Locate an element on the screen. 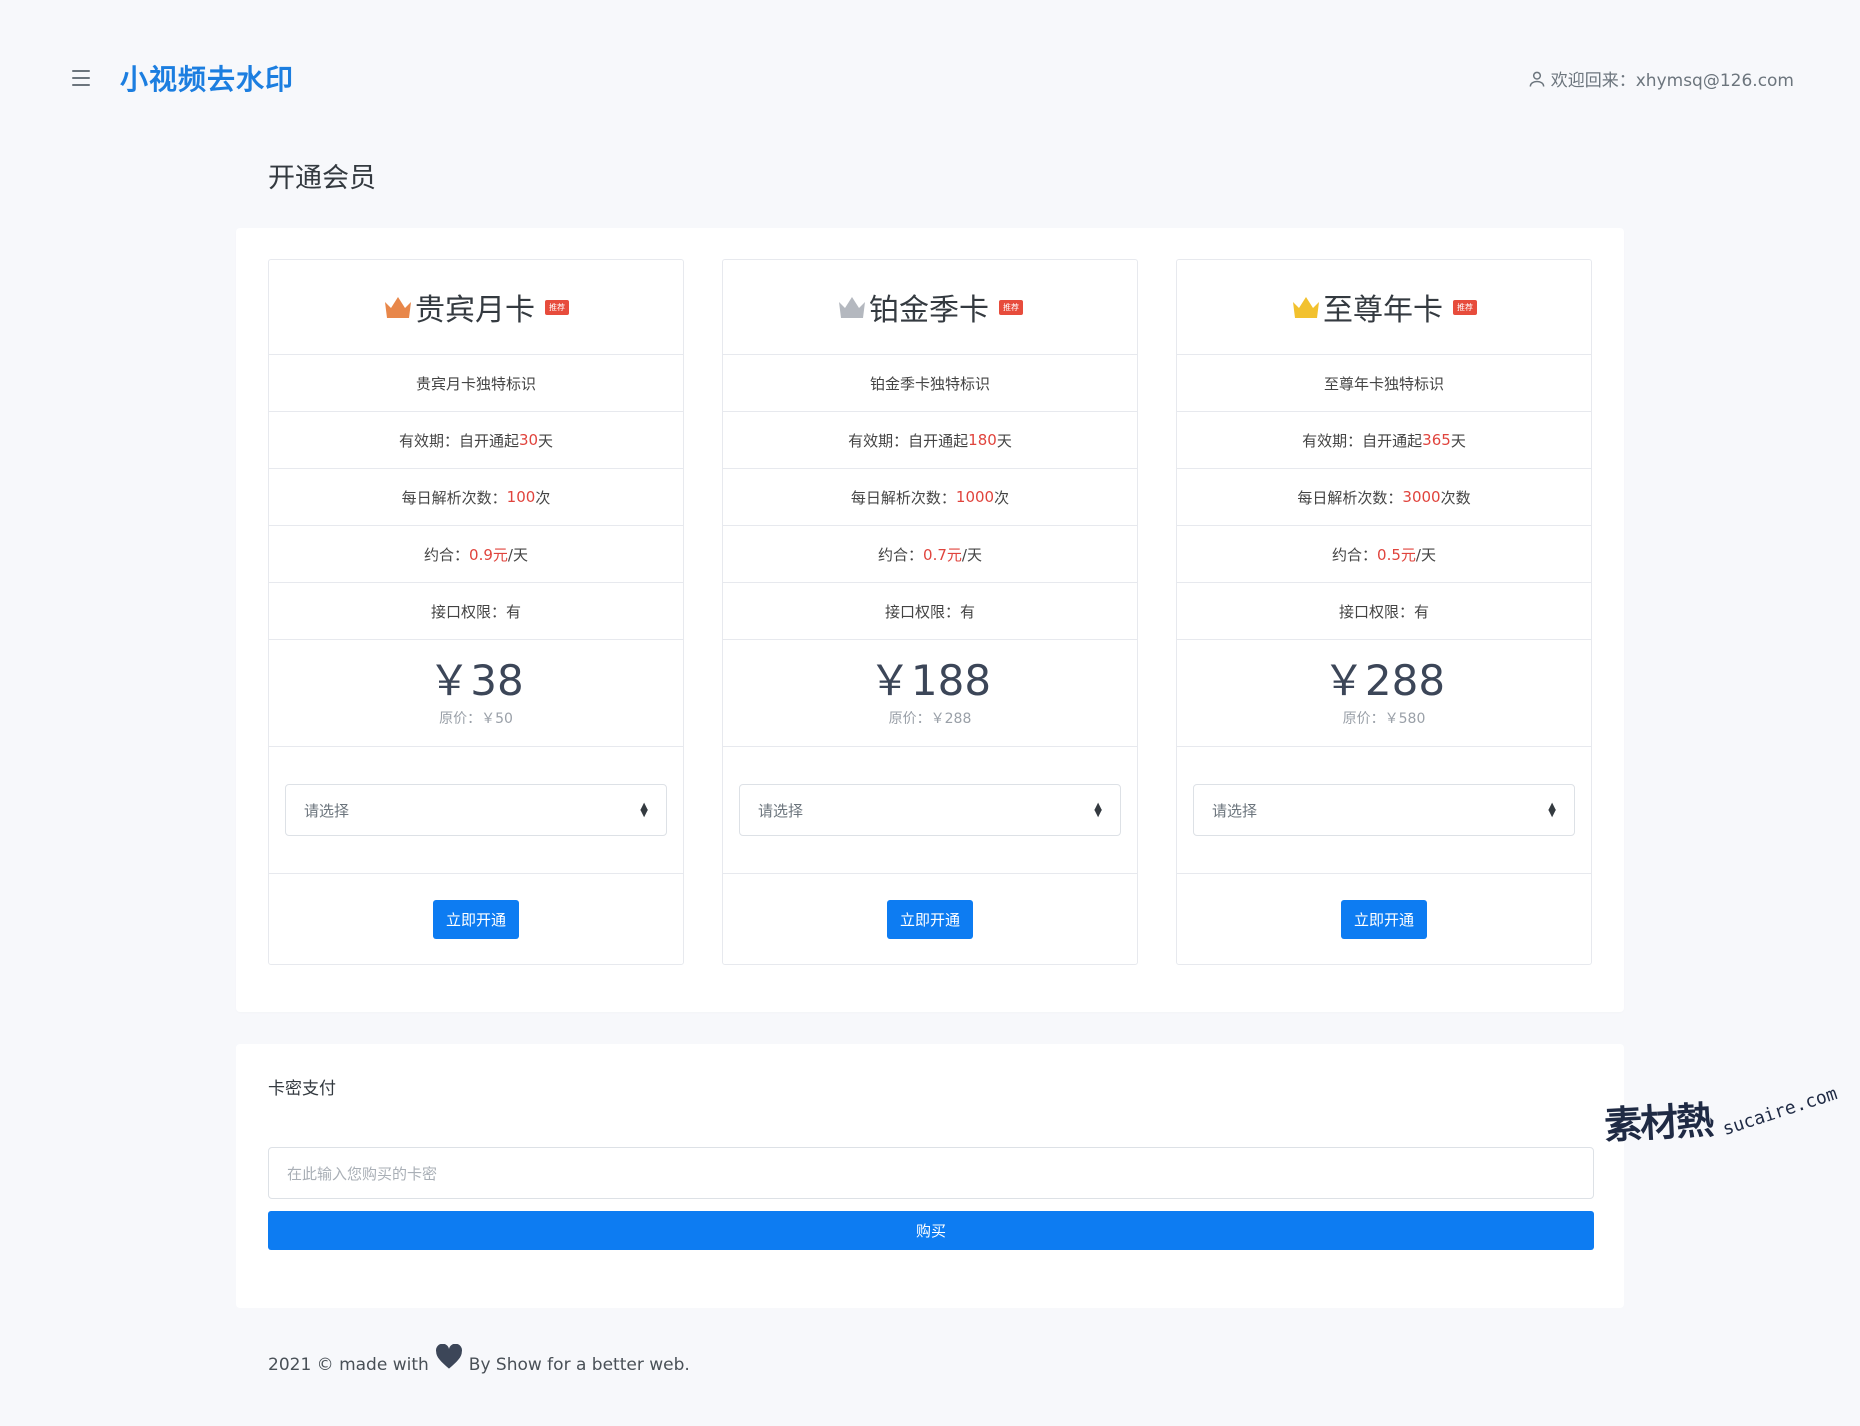 The image size is (1860, 1426). plan-feature: 至尊年卡独特标识 is located at coordinates (1384, 383).